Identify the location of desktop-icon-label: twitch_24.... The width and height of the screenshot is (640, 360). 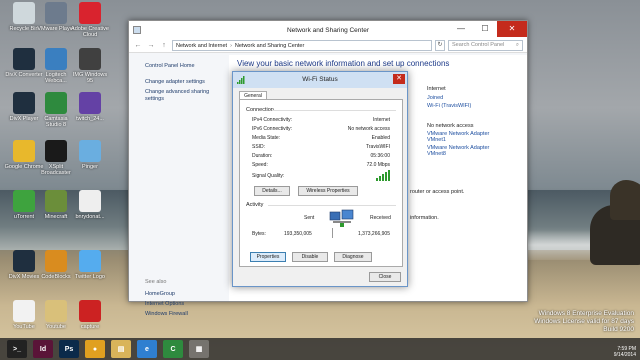
(90, 119).